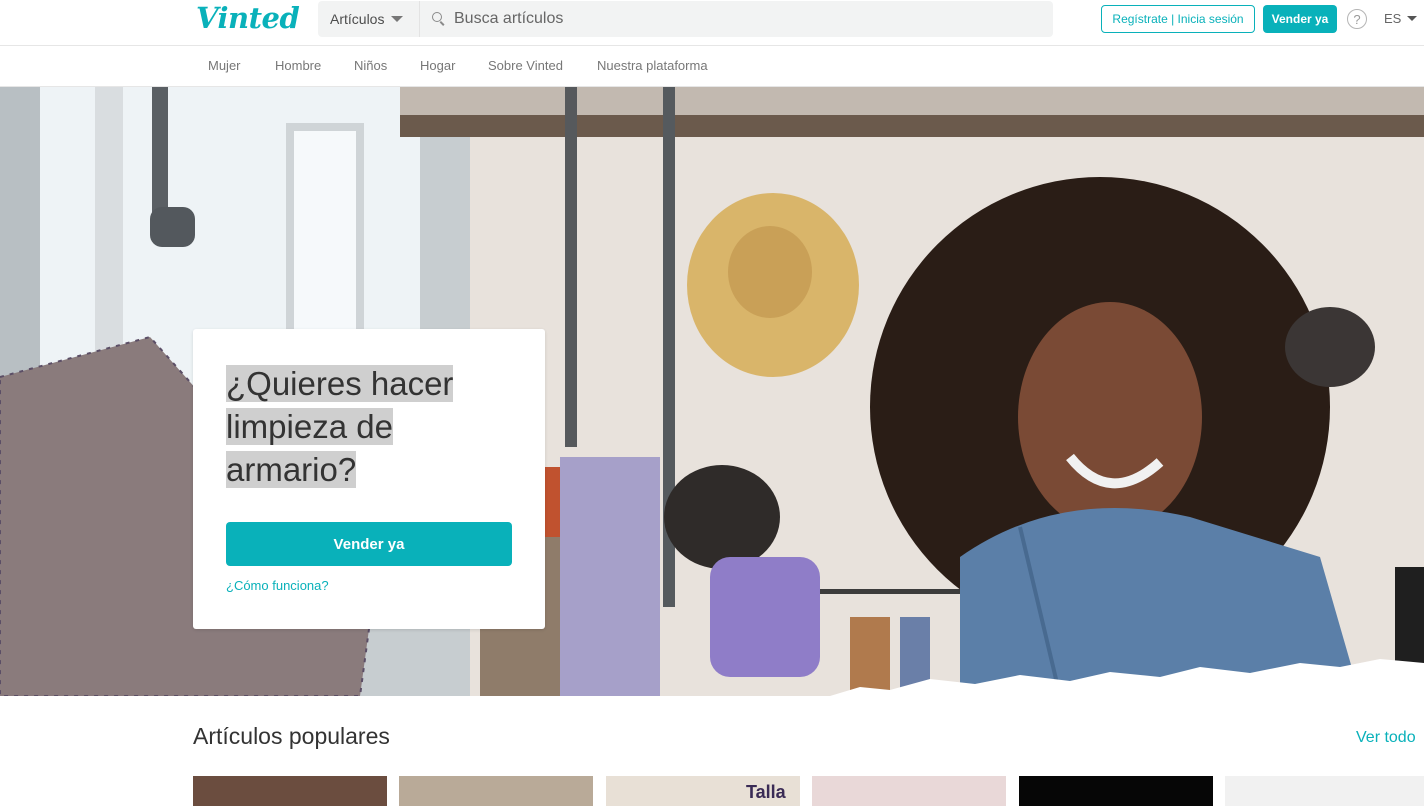  What do you see at coordinates (439, 19) in the screenshot?
I see `search-icon` at bounding box center [439, 19].